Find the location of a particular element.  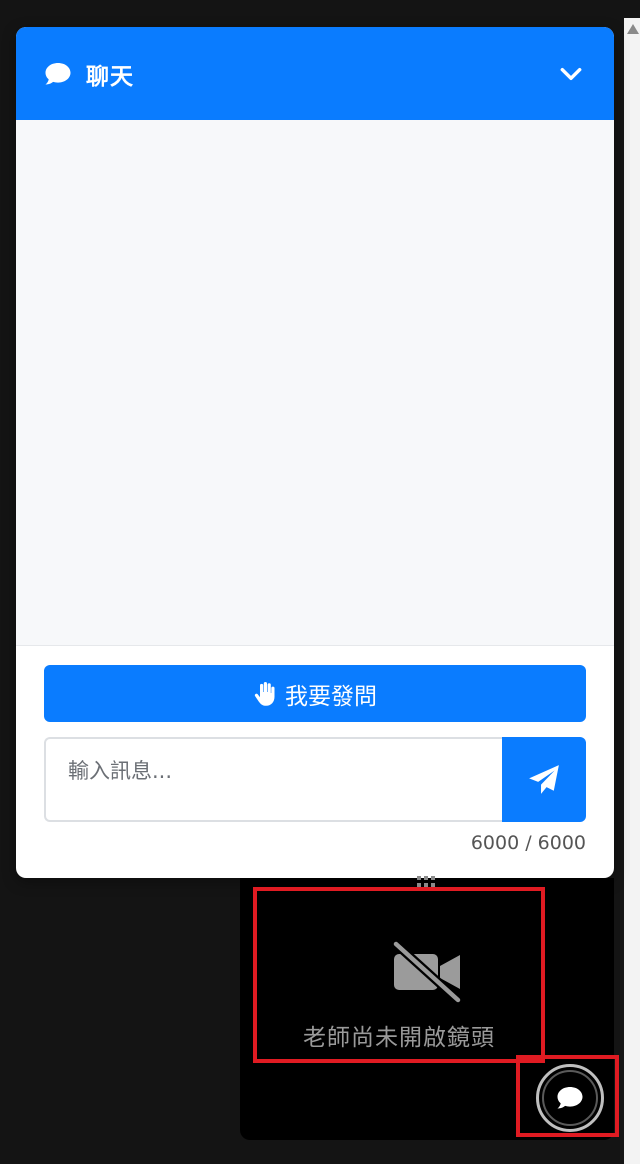

chat-toggle-inner is located at coordinates (570, 1098).